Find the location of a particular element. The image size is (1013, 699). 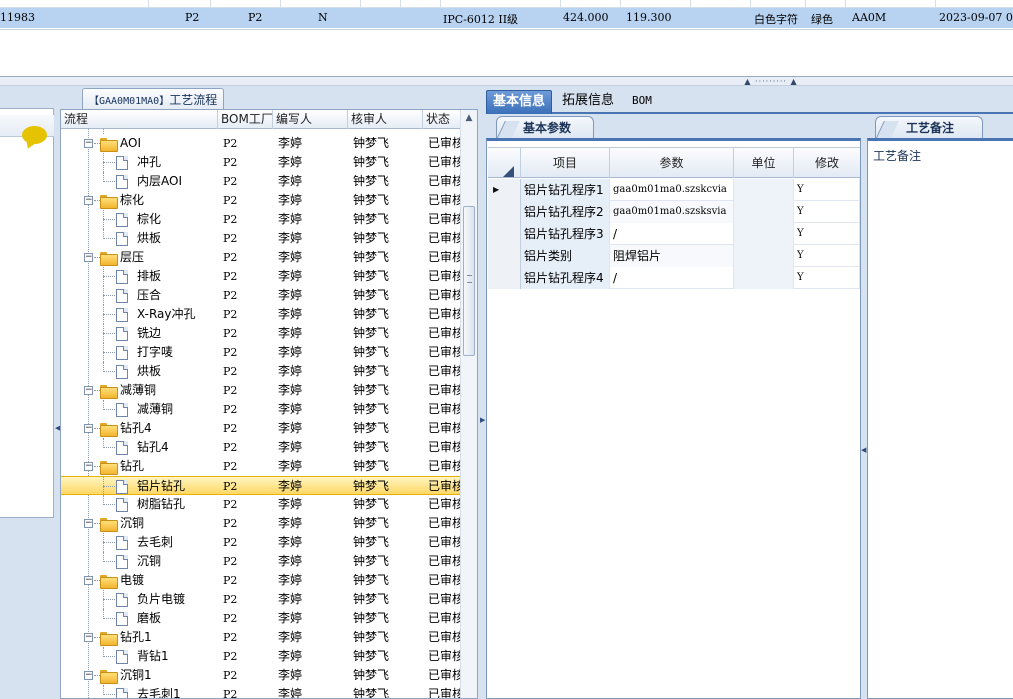

tree-group-row: − 钻孔1 P2 李婷 钟梦飞 已审核 is located at coordinates (261, 637).